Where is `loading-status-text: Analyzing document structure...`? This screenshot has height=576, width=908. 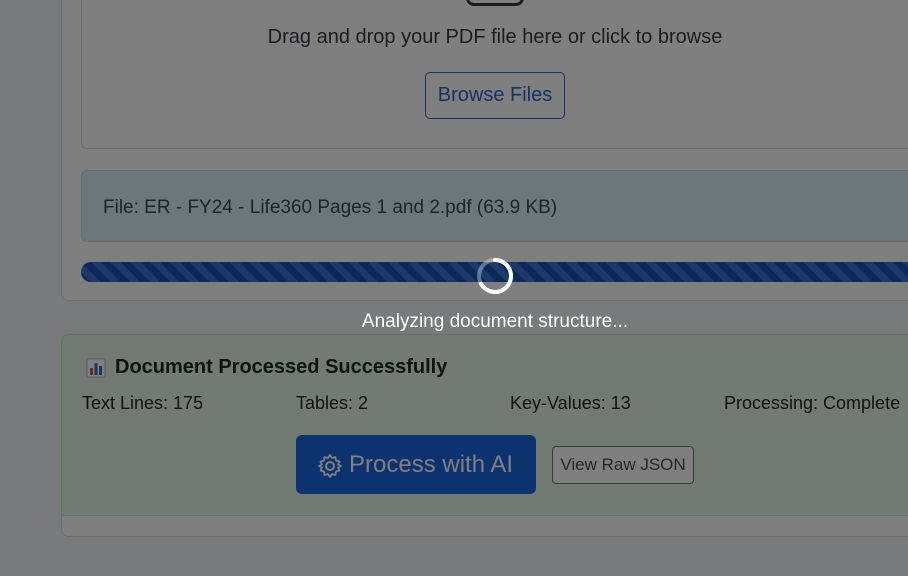 loading-status-text: Analyzing document structure... is located at coordinates (495, 321).